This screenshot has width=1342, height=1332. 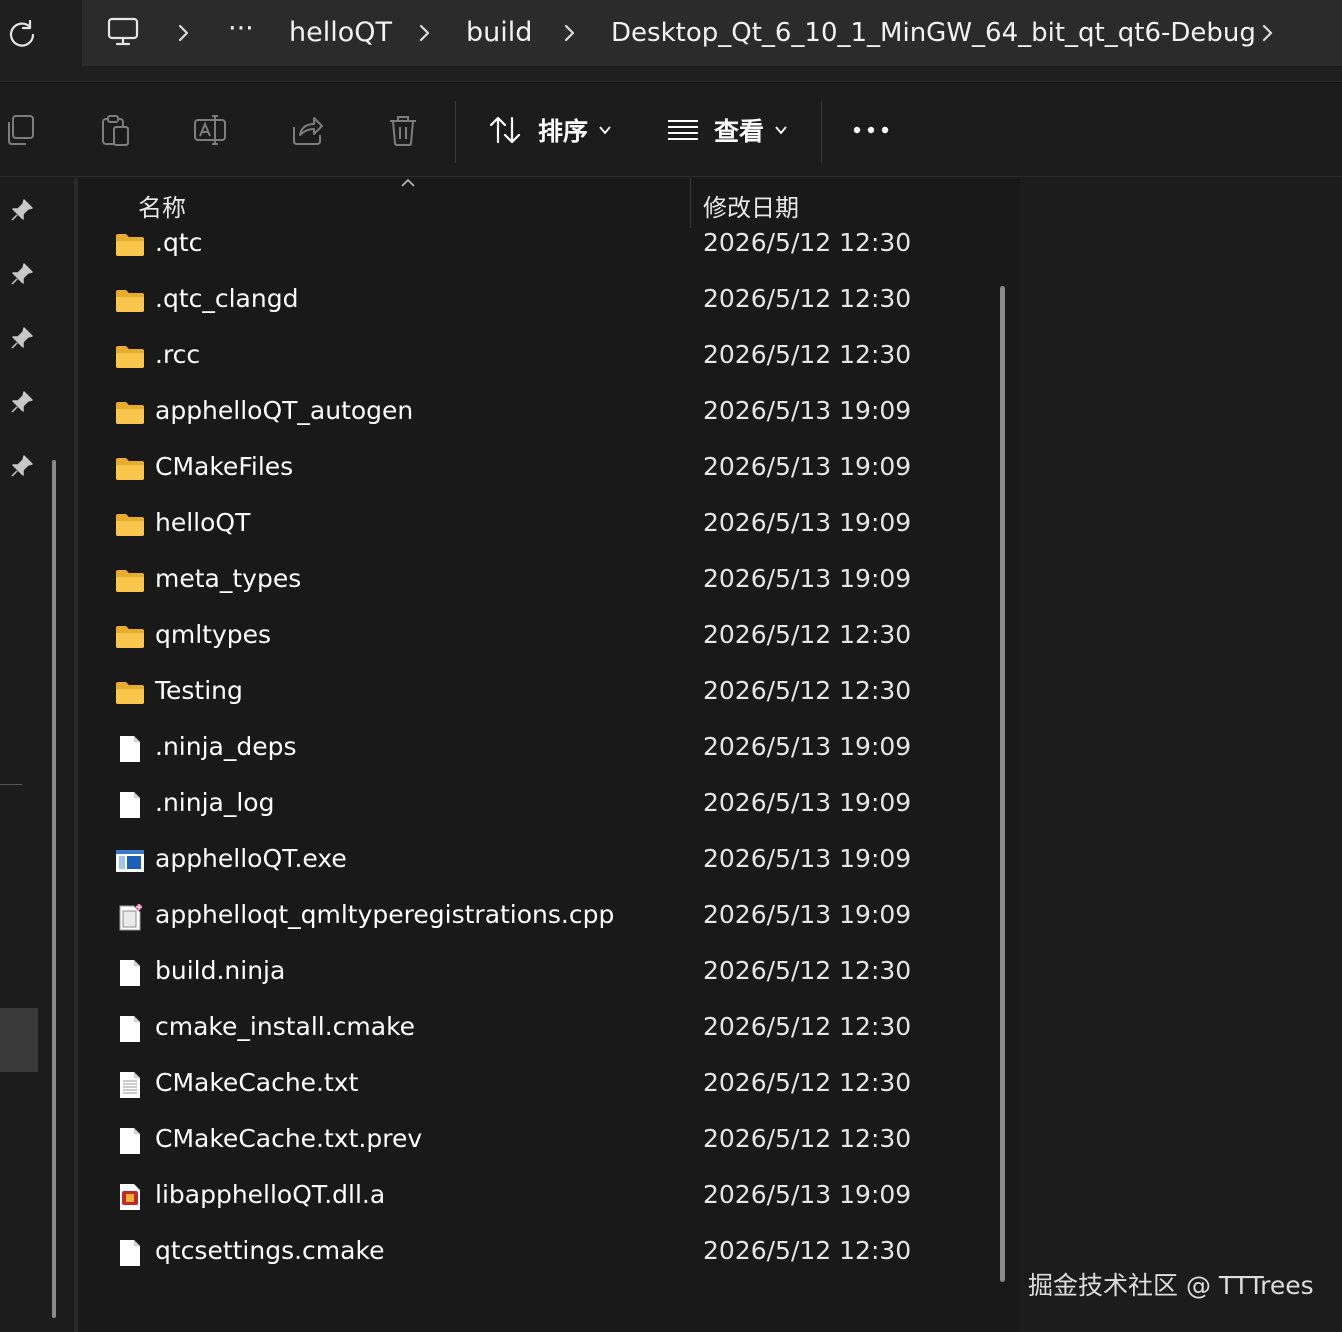 I want to click on table-row: .ninja_log 2026/5/13 19:09, so click(x=538, y=806).